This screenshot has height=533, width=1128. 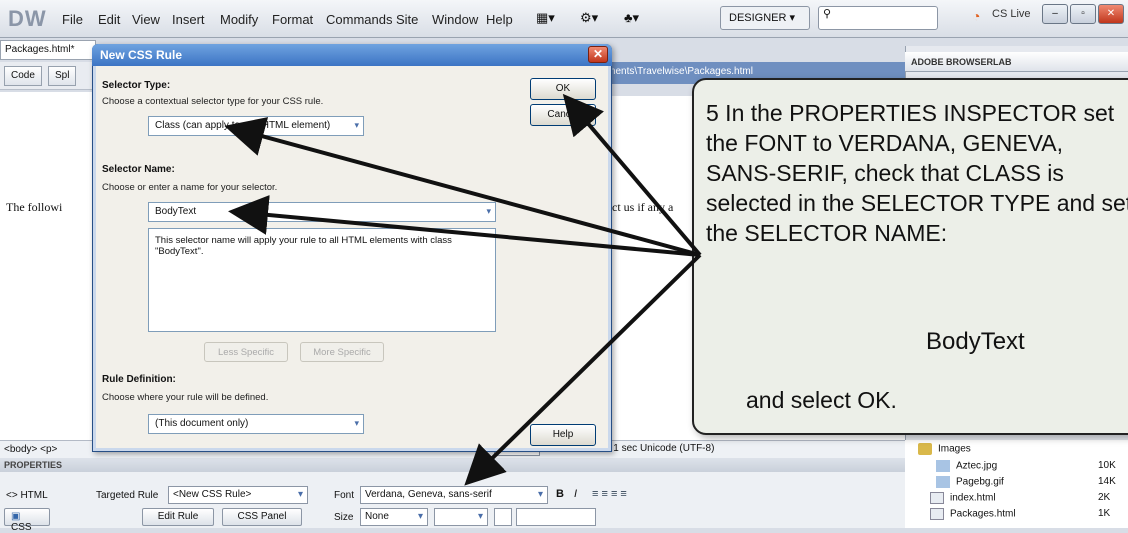 What do you see at coordinates (462, 187) in the screenshot?
I see `arrow-to-selector-type` at bounding box center [462, 187].